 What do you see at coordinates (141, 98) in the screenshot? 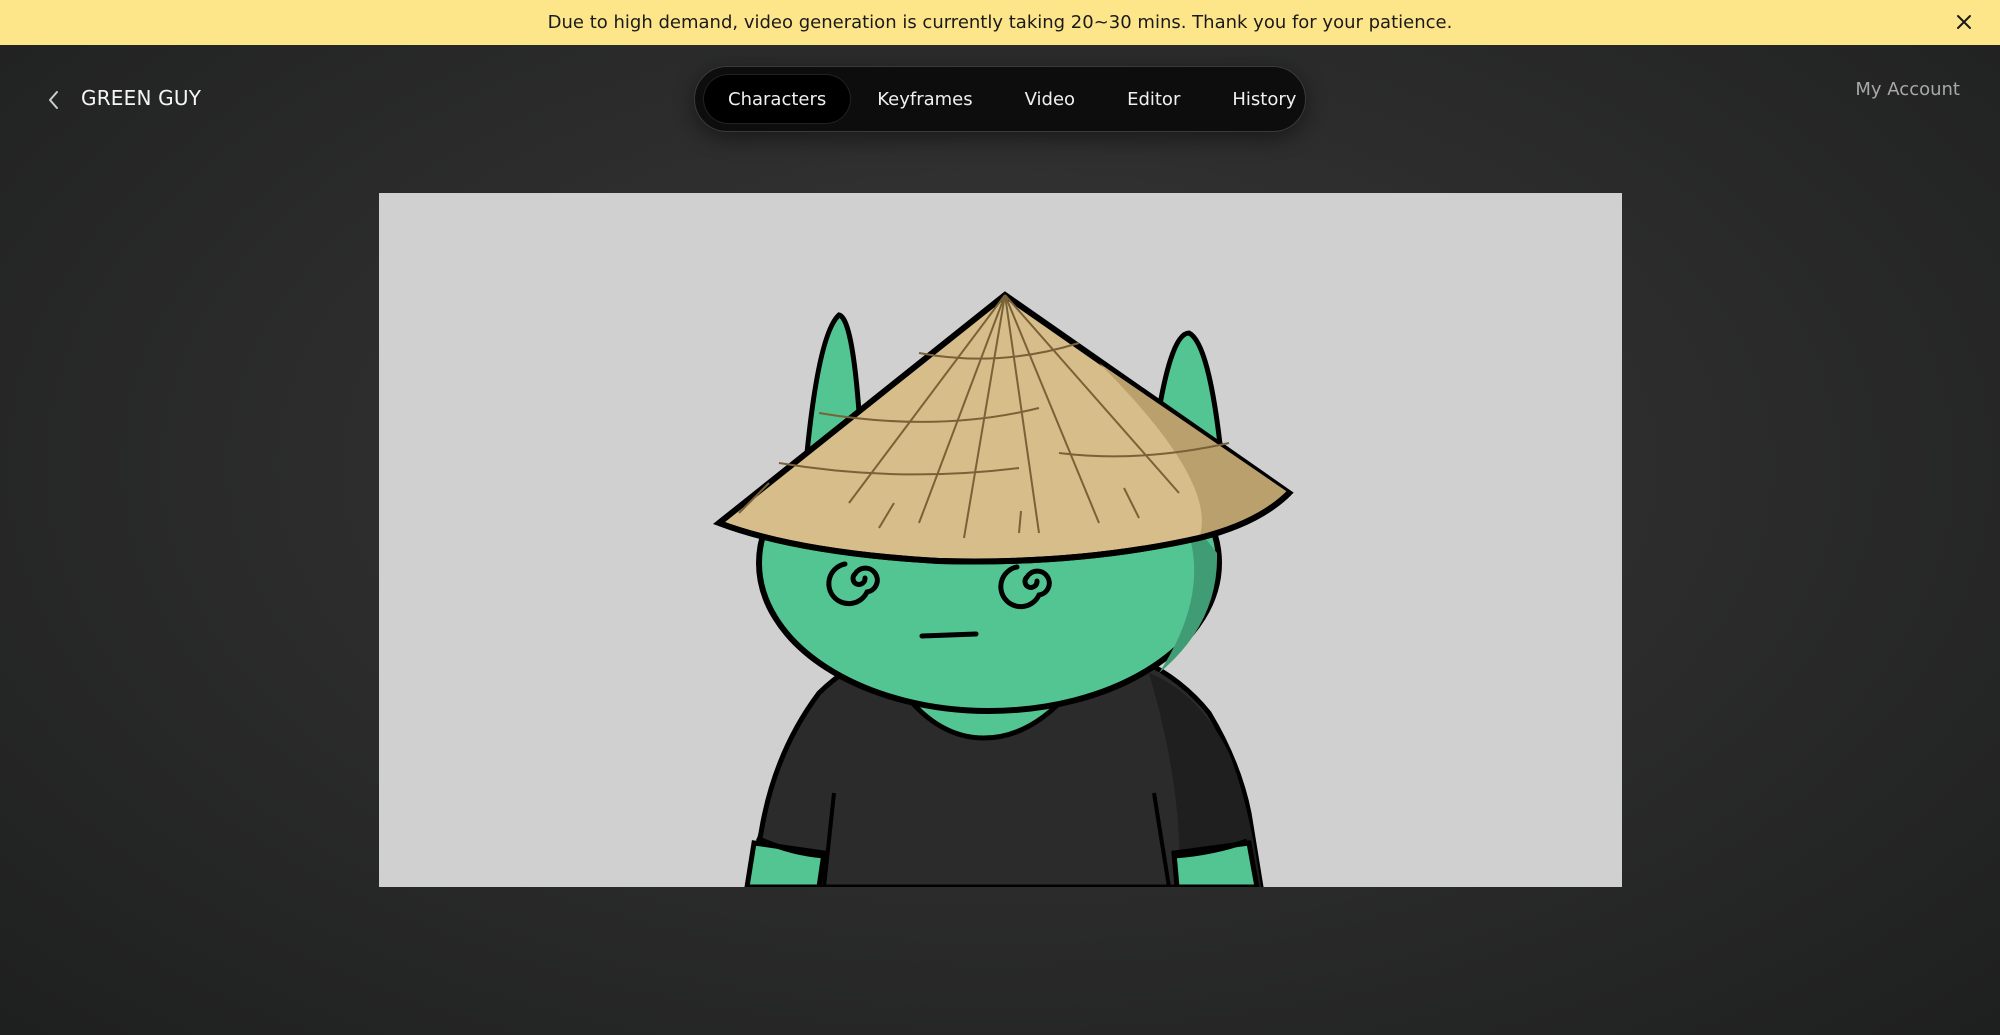
I see `project-title: GREEN GUY` at bounding box center [141, 98].